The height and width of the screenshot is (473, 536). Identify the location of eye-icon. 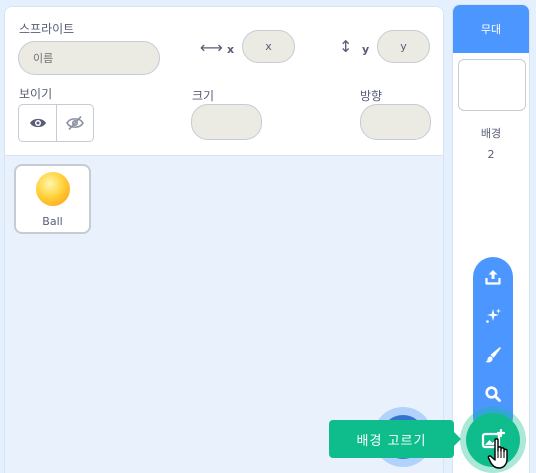
(37, 123).